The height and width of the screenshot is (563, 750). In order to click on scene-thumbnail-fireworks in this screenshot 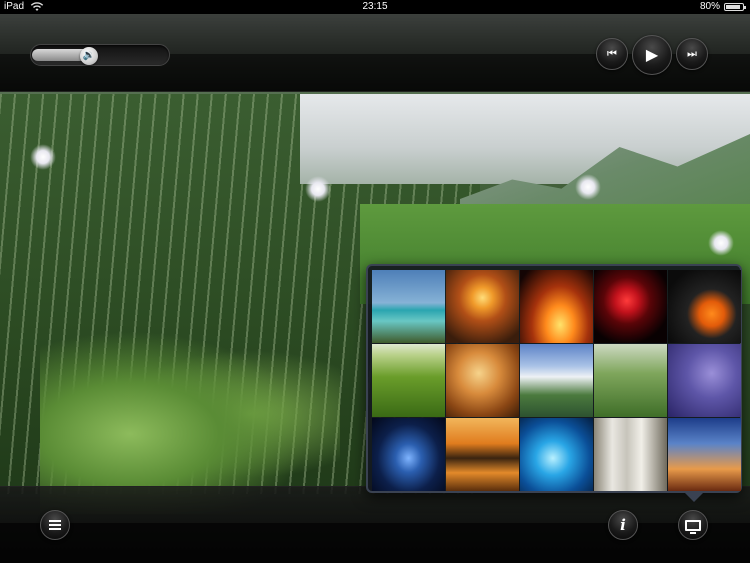, I will do `click(630, 306)`.